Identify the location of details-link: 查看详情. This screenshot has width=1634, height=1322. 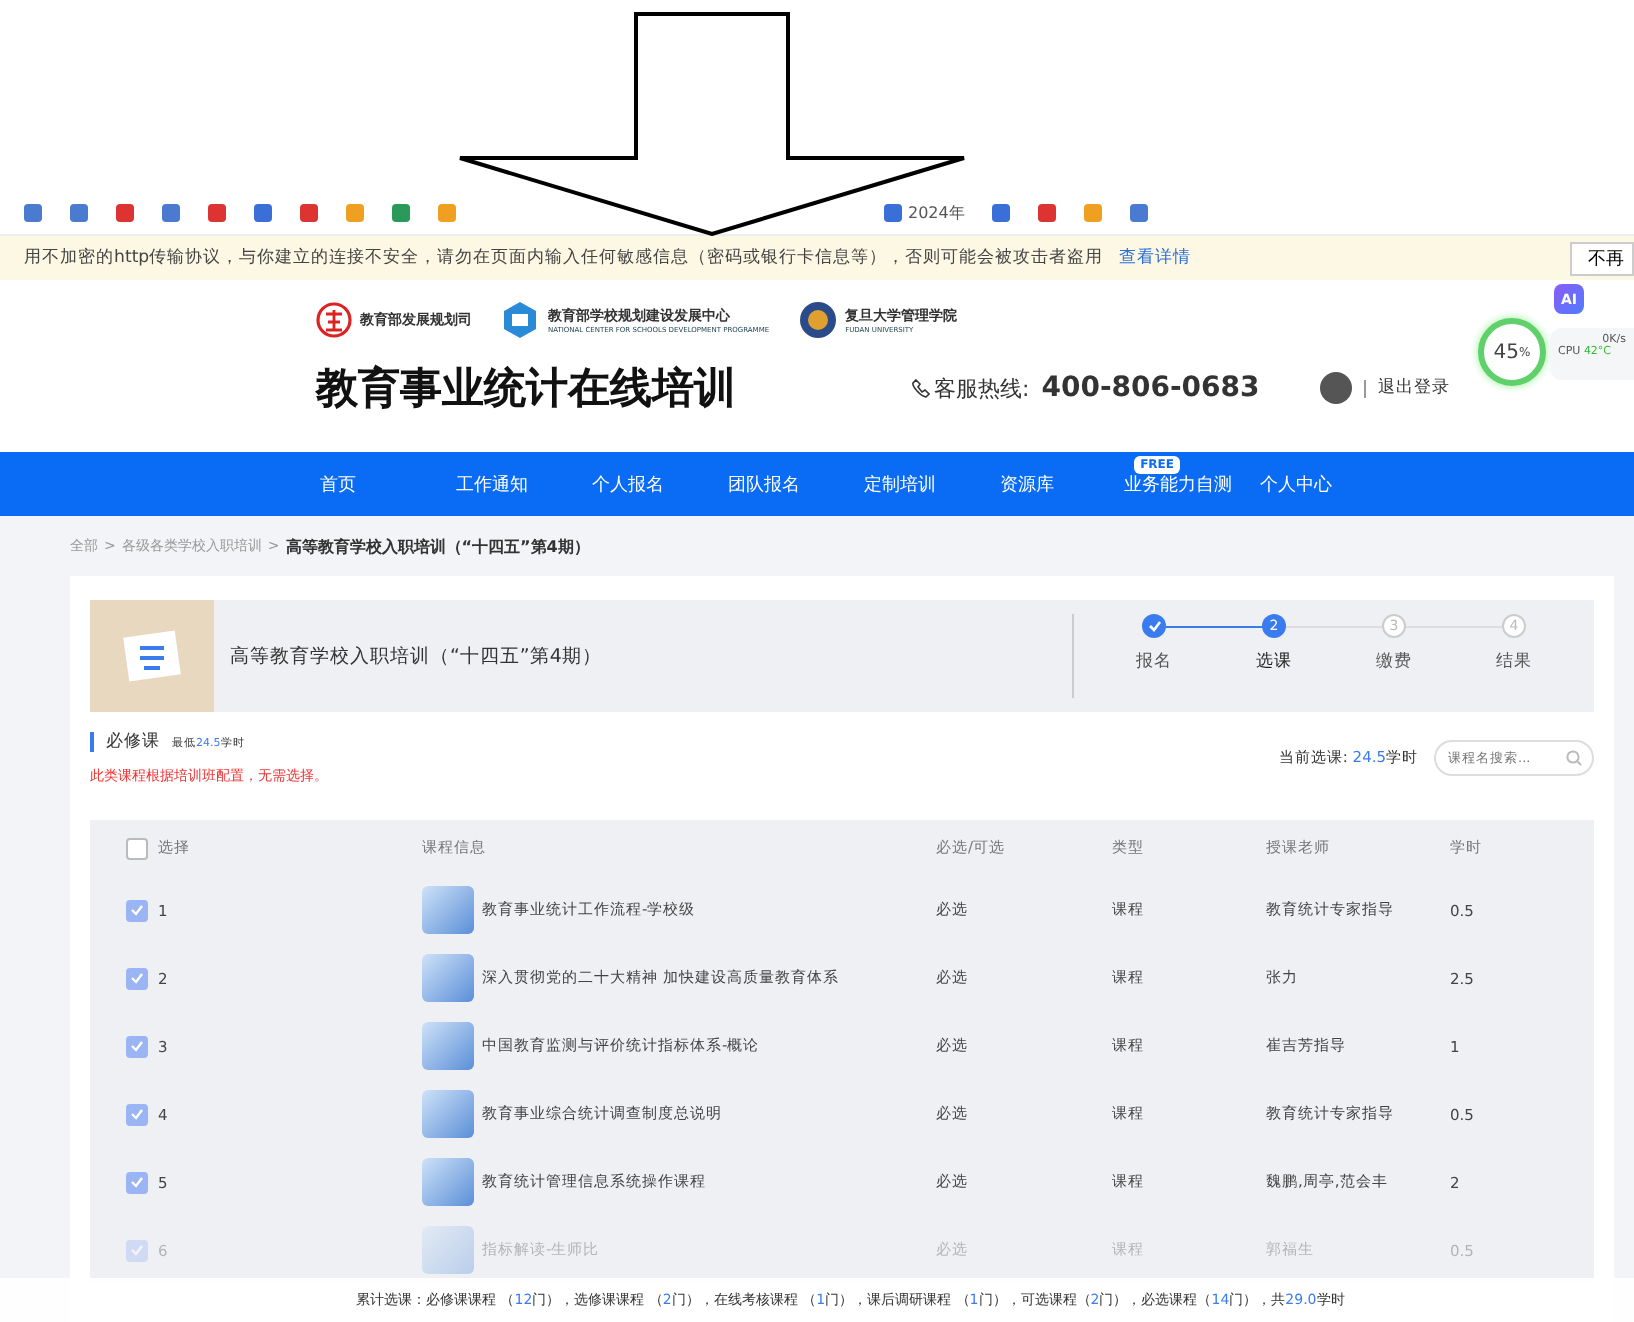
(1155, 258).